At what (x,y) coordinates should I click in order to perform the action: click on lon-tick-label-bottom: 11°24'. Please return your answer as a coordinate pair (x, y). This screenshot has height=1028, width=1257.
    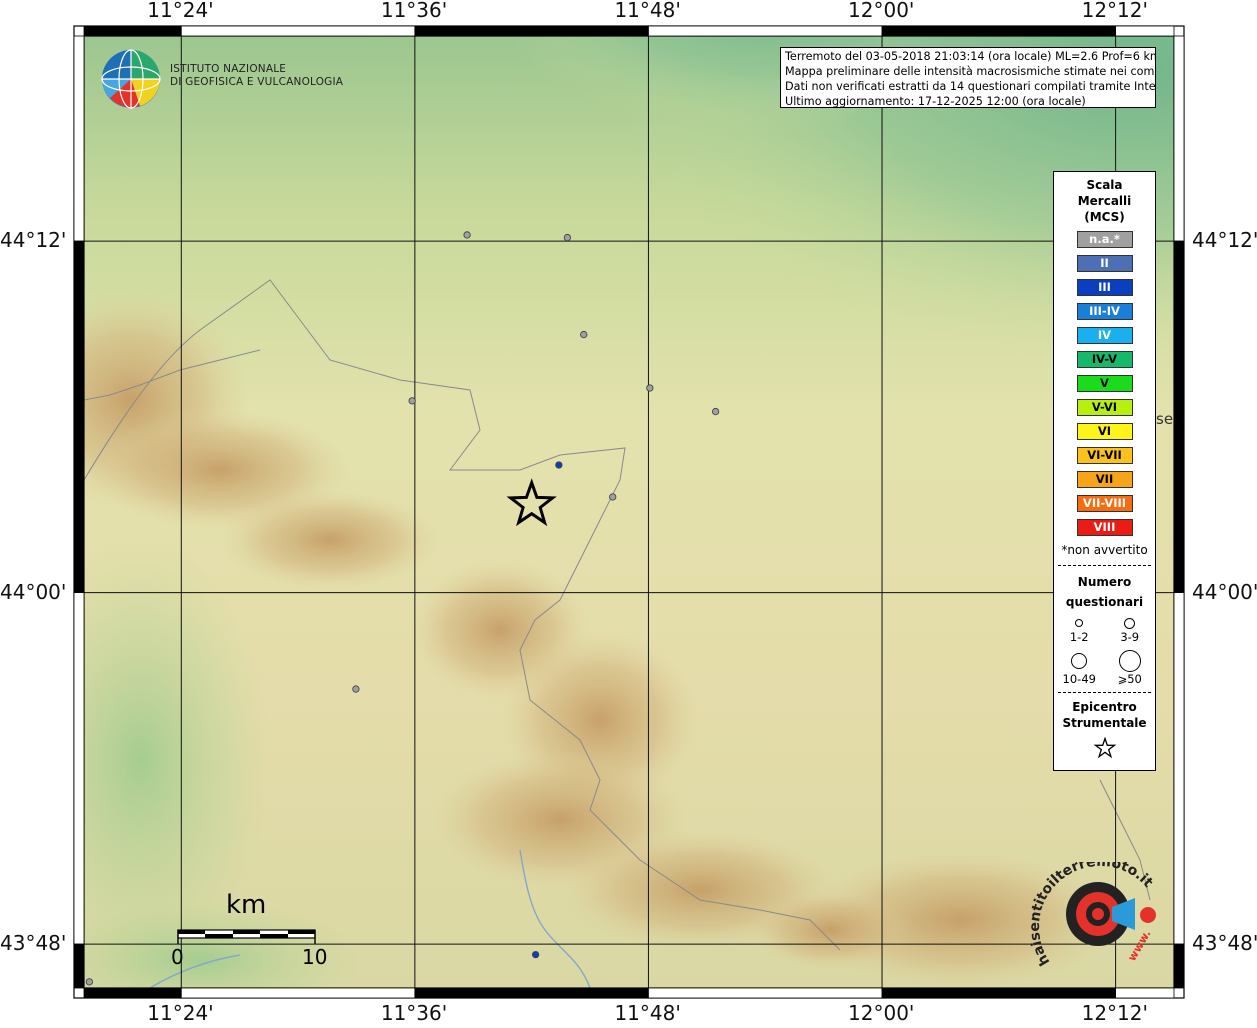
    Looking at the image, I should click on (180, 1013).